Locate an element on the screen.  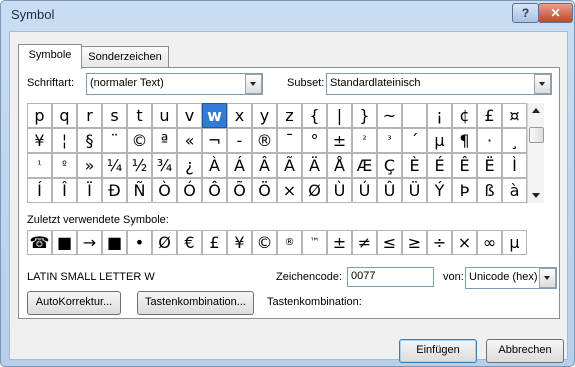
from-dropdown-arrow-icon is located at coordinates (547, 278).